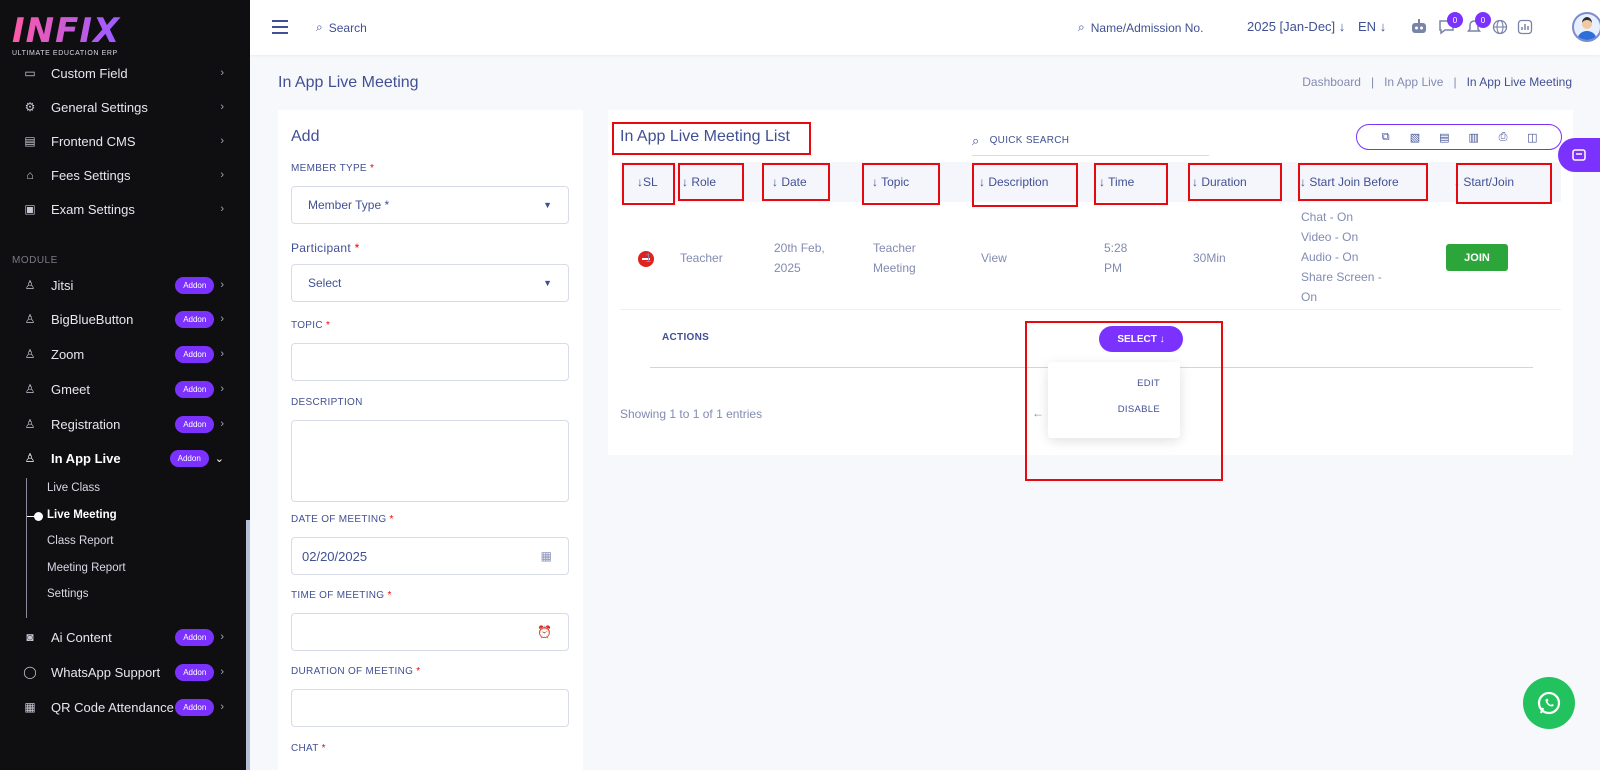 This screenshot has width=1600, height=770. What do you see at coordinates (1415, 137) in the screenshot?
I see `excel-icon: ▧` at bounding box center [1415, 137].